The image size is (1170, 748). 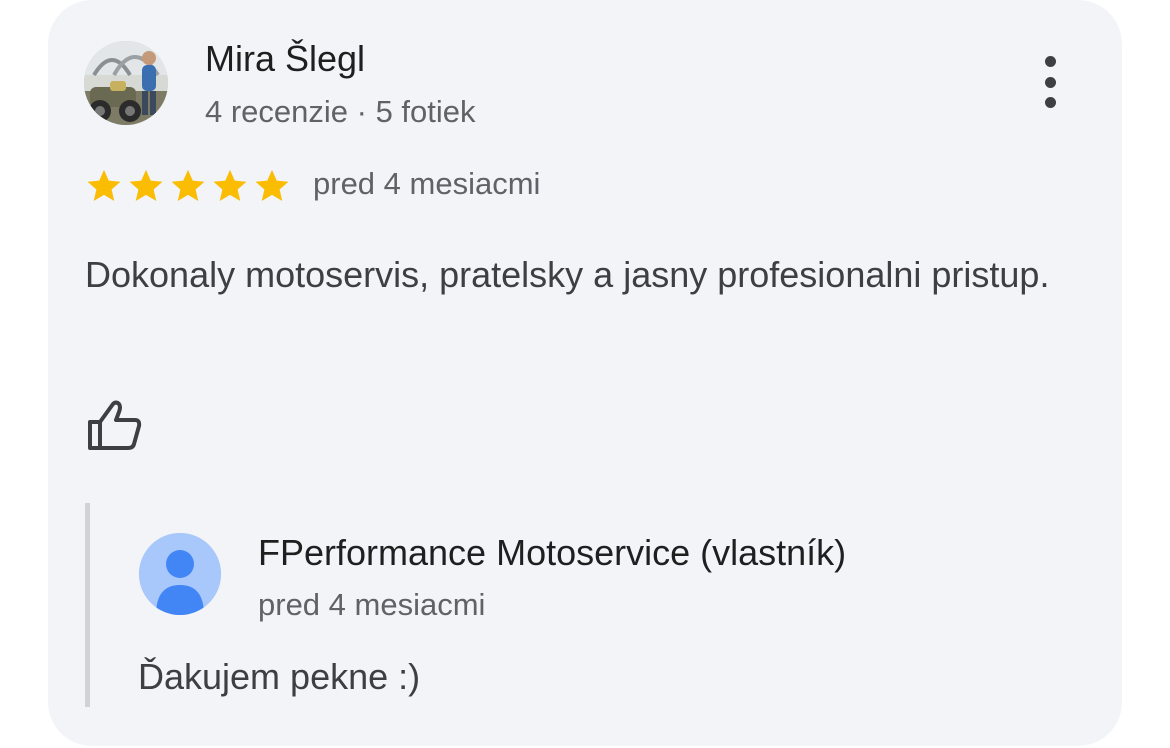 What do you see at coordinates (372, 604) in the screenshot?
I see `reply-time: pred 4 mesiacmi` at bounding box center [372, 604].